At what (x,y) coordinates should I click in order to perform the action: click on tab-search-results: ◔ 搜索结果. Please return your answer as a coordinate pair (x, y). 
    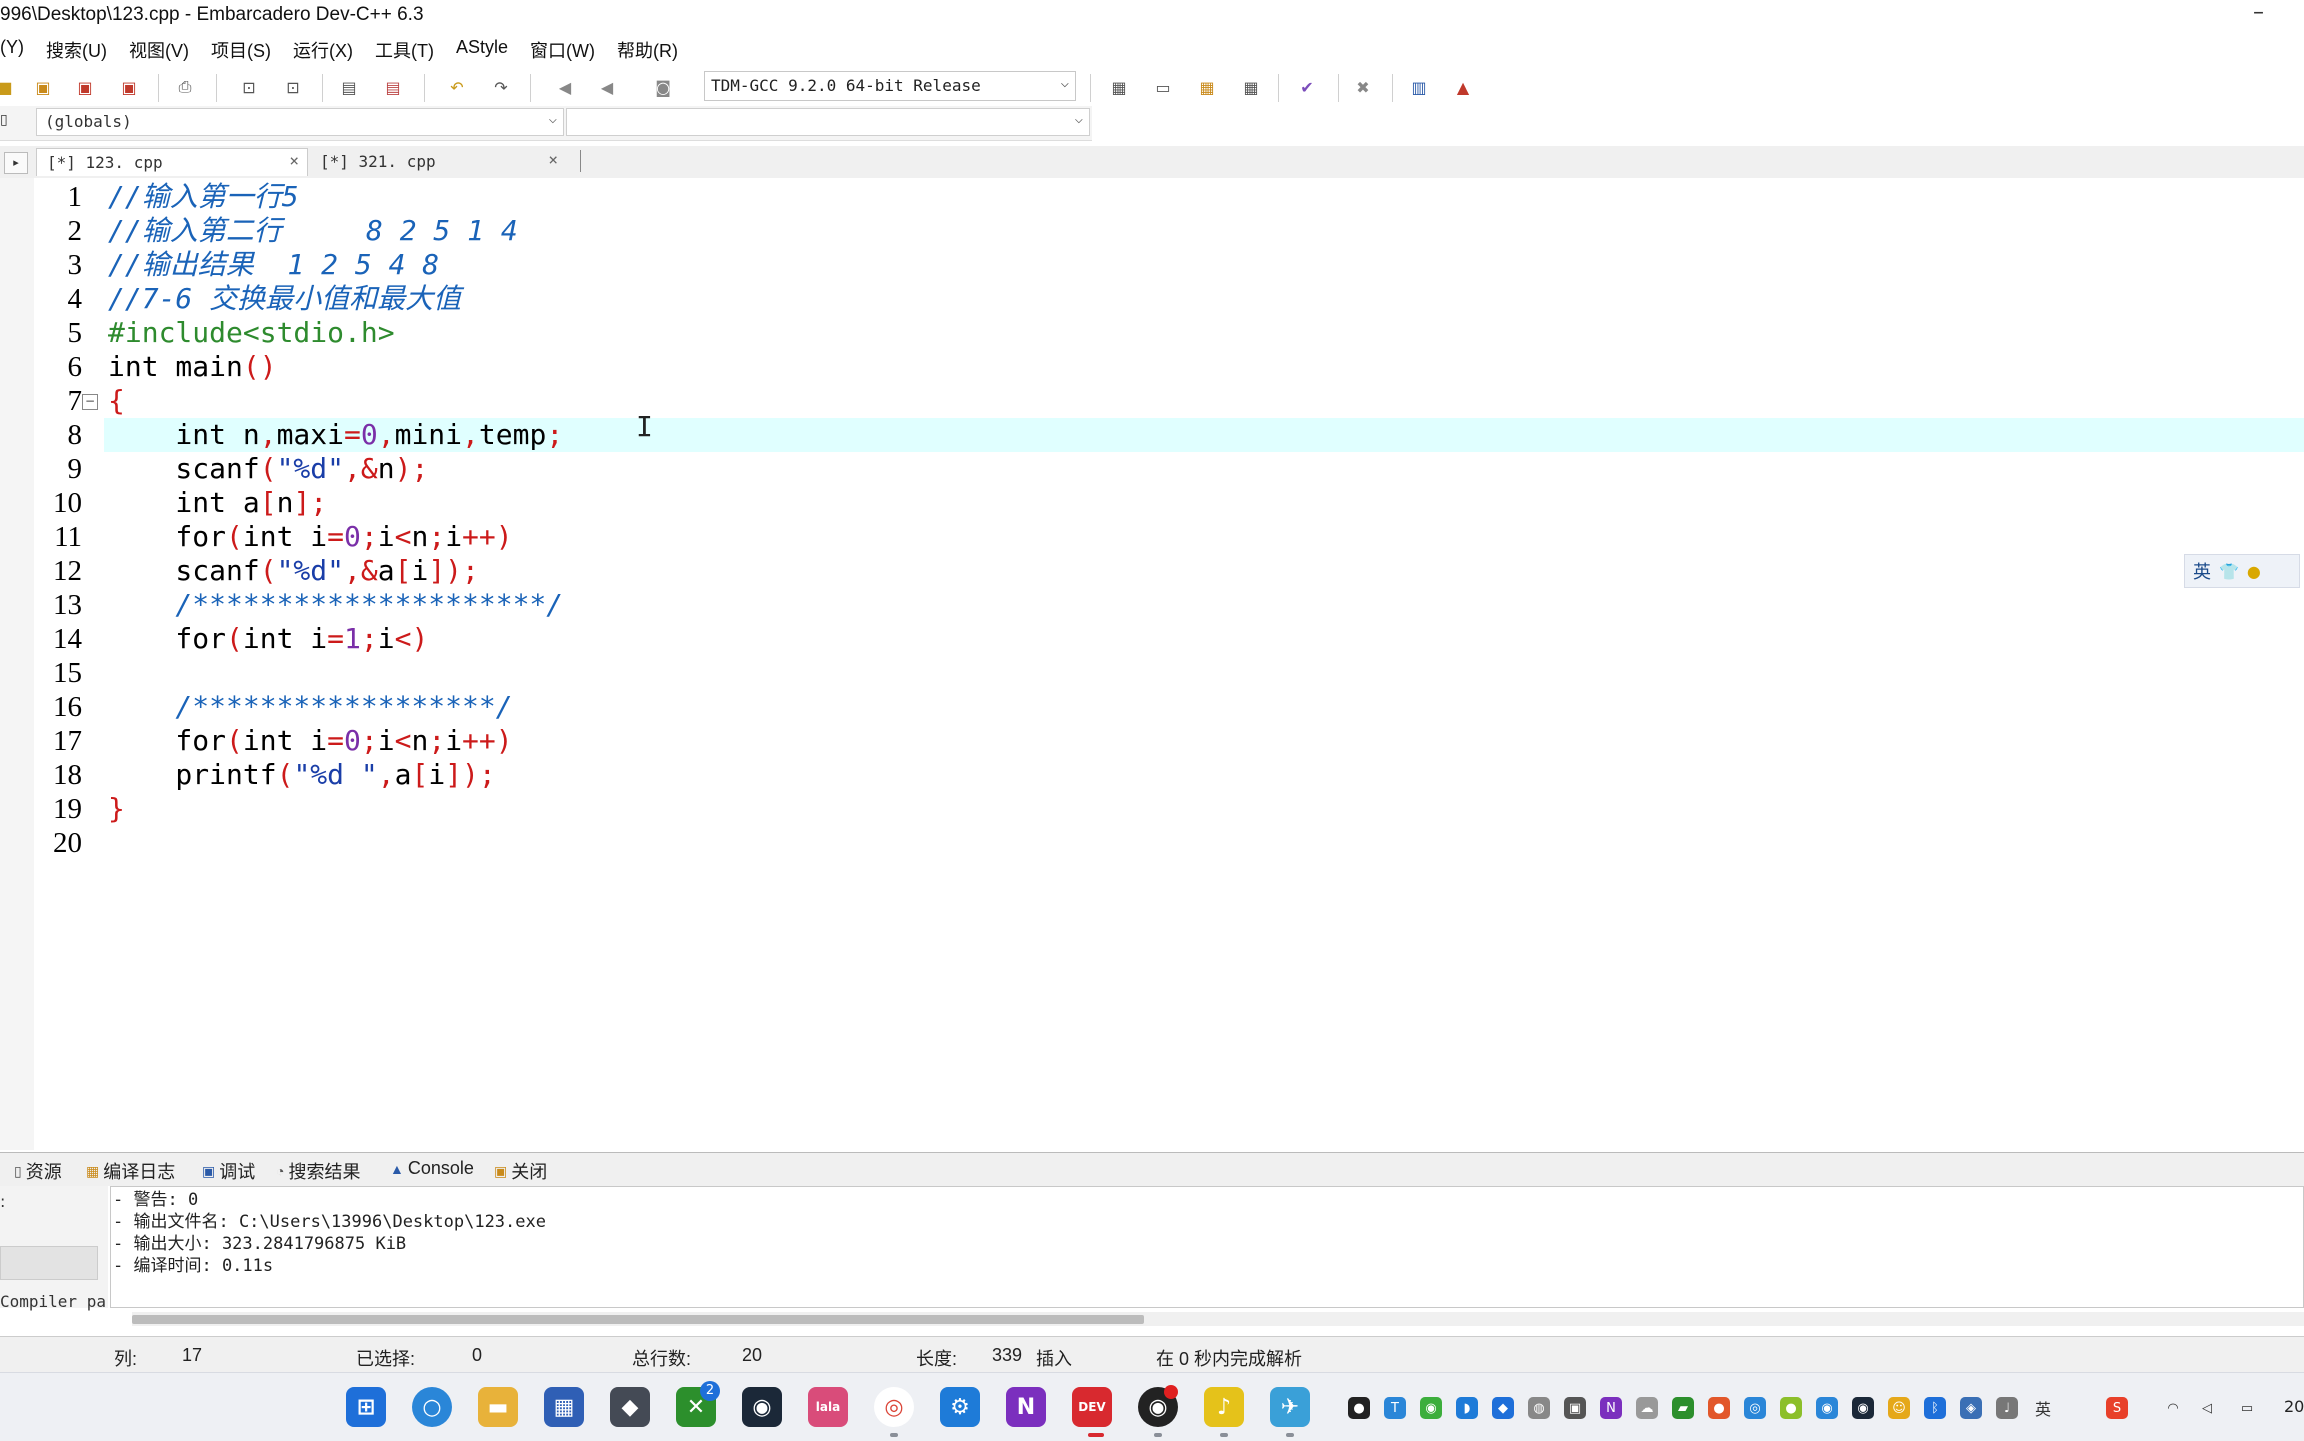
    Looking at the image, I should click on (318, 1171).